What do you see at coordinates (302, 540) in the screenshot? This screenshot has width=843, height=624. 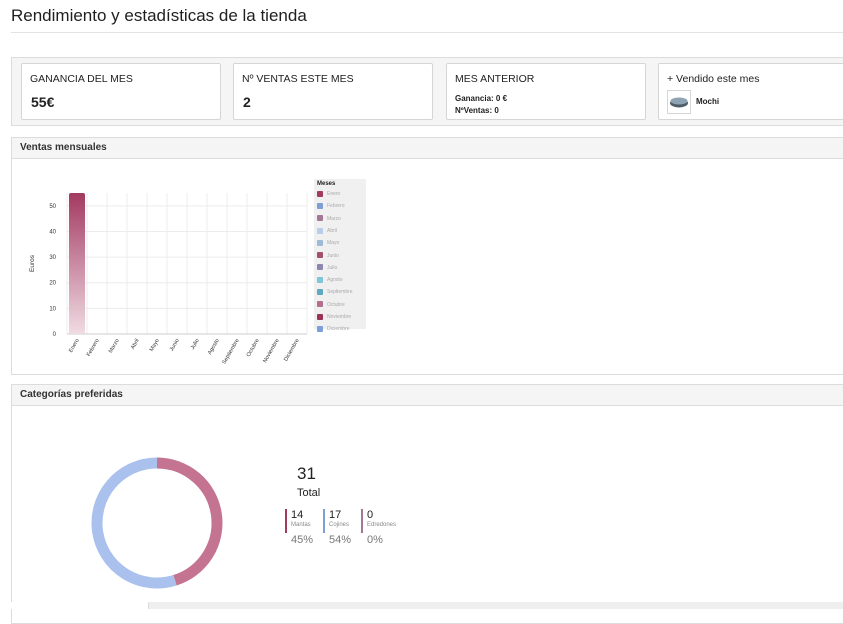 I see `category-percent: 45%` at bounding box center [302, 540].